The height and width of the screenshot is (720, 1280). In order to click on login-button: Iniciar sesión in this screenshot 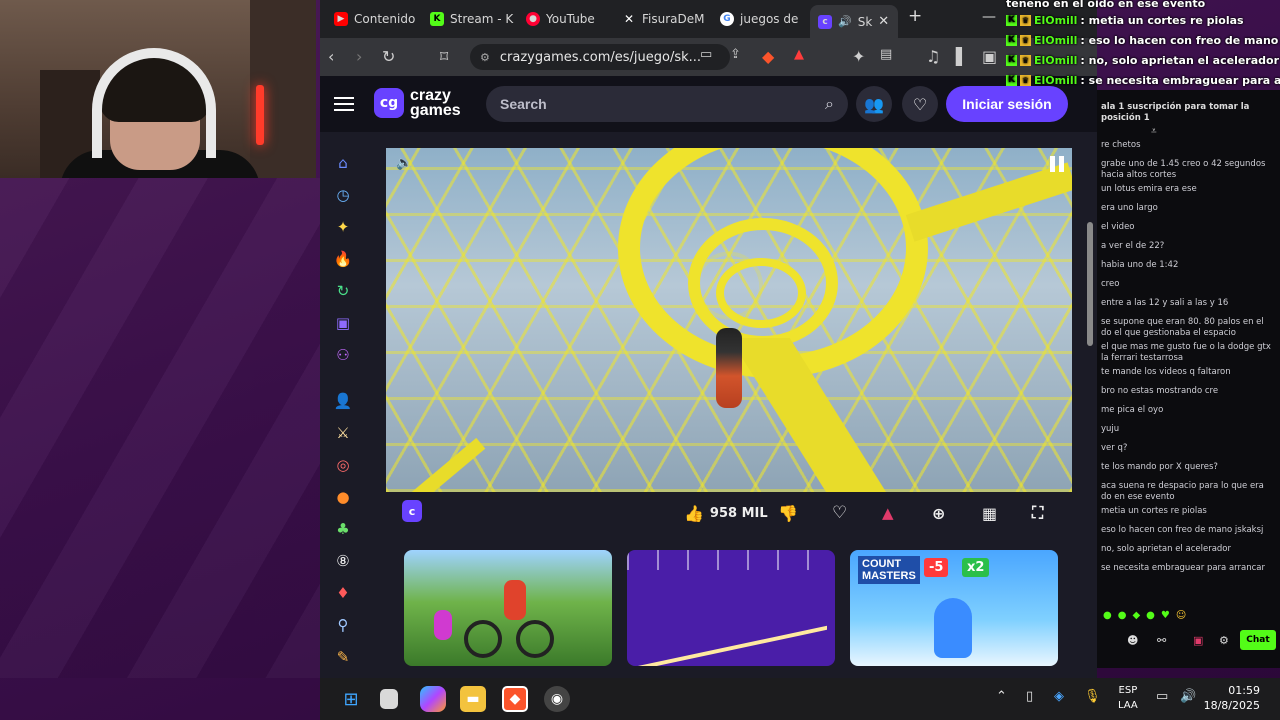, I will do `click(1007, 104)`.